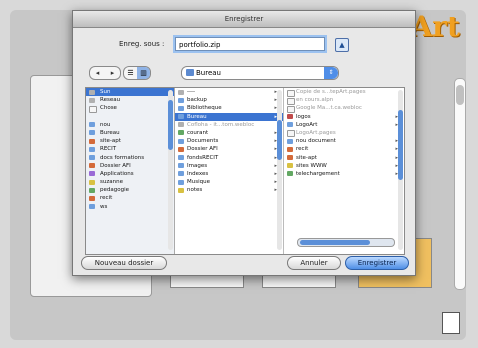 The height and width of the screenshot is (348, 478). What do you see at coordinates (344, 100) in the screenshot?
I see `column-2-item: en cours.alpn` at bounding box center [344, 100].